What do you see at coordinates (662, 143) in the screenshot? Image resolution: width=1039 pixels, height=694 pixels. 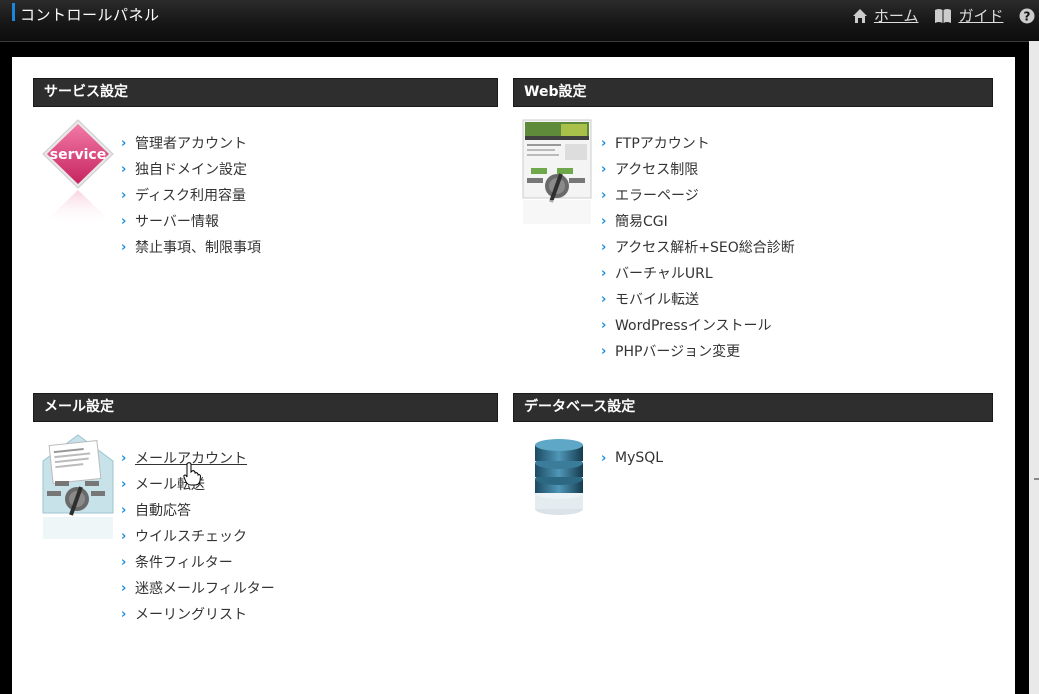 I see `web-link-ftp: FTPアカウント` at bounding box center [662, 143].